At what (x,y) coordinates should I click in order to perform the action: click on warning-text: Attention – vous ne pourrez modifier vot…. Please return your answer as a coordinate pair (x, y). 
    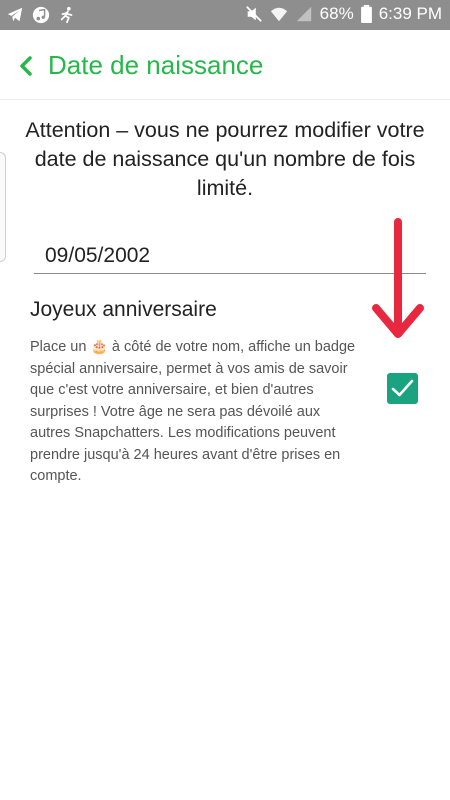
    Looking at the image, I should click on (225, 159).